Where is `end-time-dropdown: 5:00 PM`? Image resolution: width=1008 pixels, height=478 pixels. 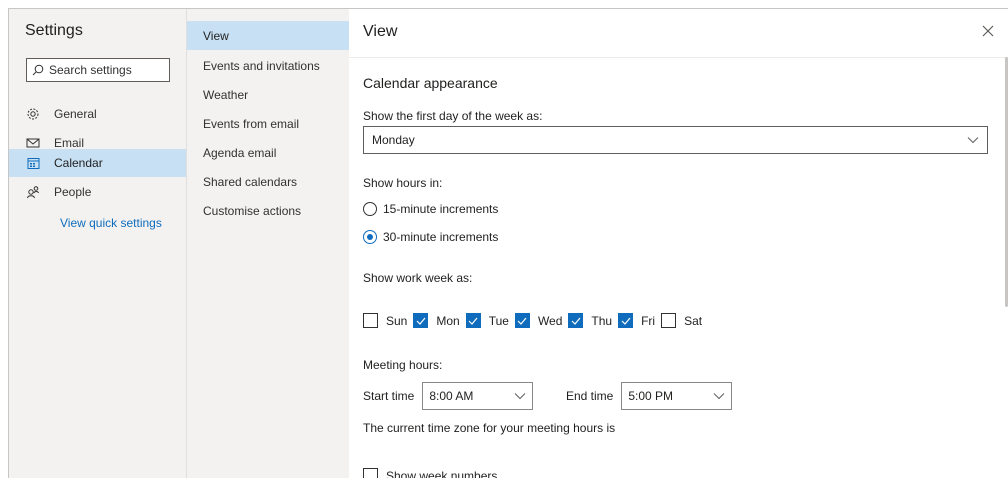 end-time-dropdown: 5:00 PM is located at coordinates (677, 396).